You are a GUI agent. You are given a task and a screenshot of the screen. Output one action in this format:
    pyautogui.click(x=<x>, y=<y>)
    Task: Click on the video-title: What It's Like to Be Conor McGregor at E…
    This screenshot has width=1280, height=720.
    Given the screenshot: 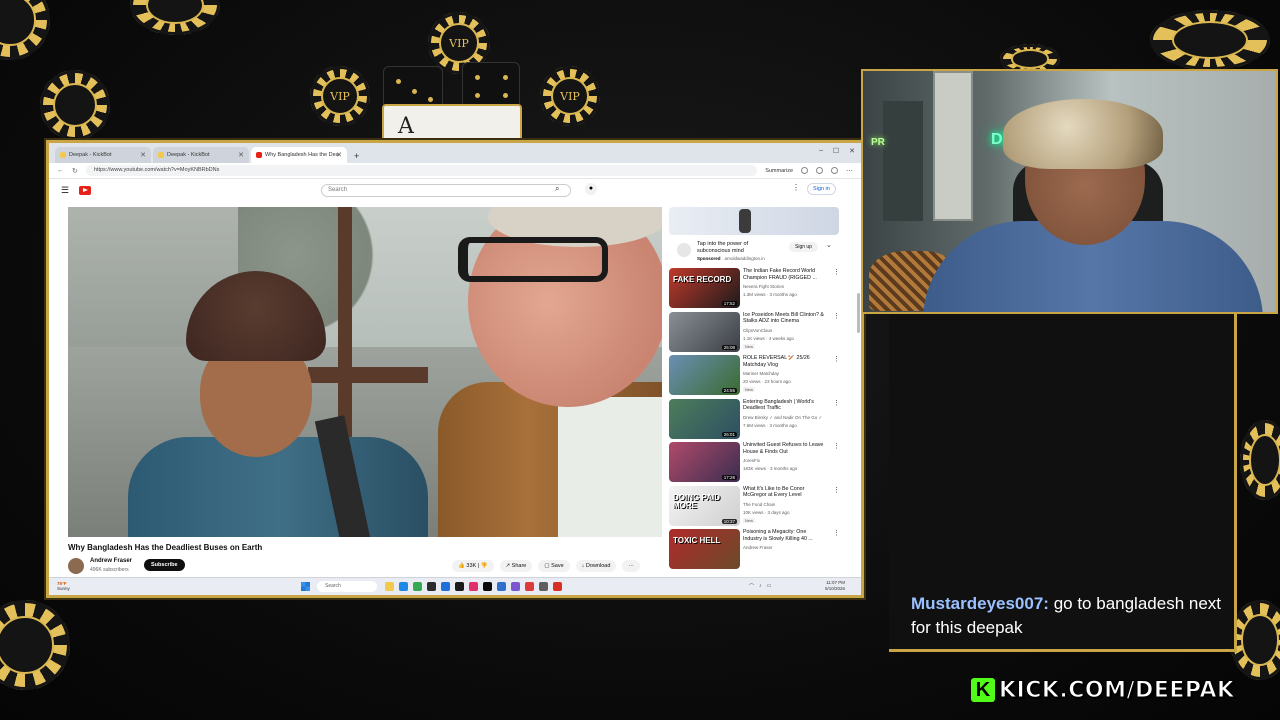 What is the action you would take?
    pyautogui.click(x=784, y=493)
    